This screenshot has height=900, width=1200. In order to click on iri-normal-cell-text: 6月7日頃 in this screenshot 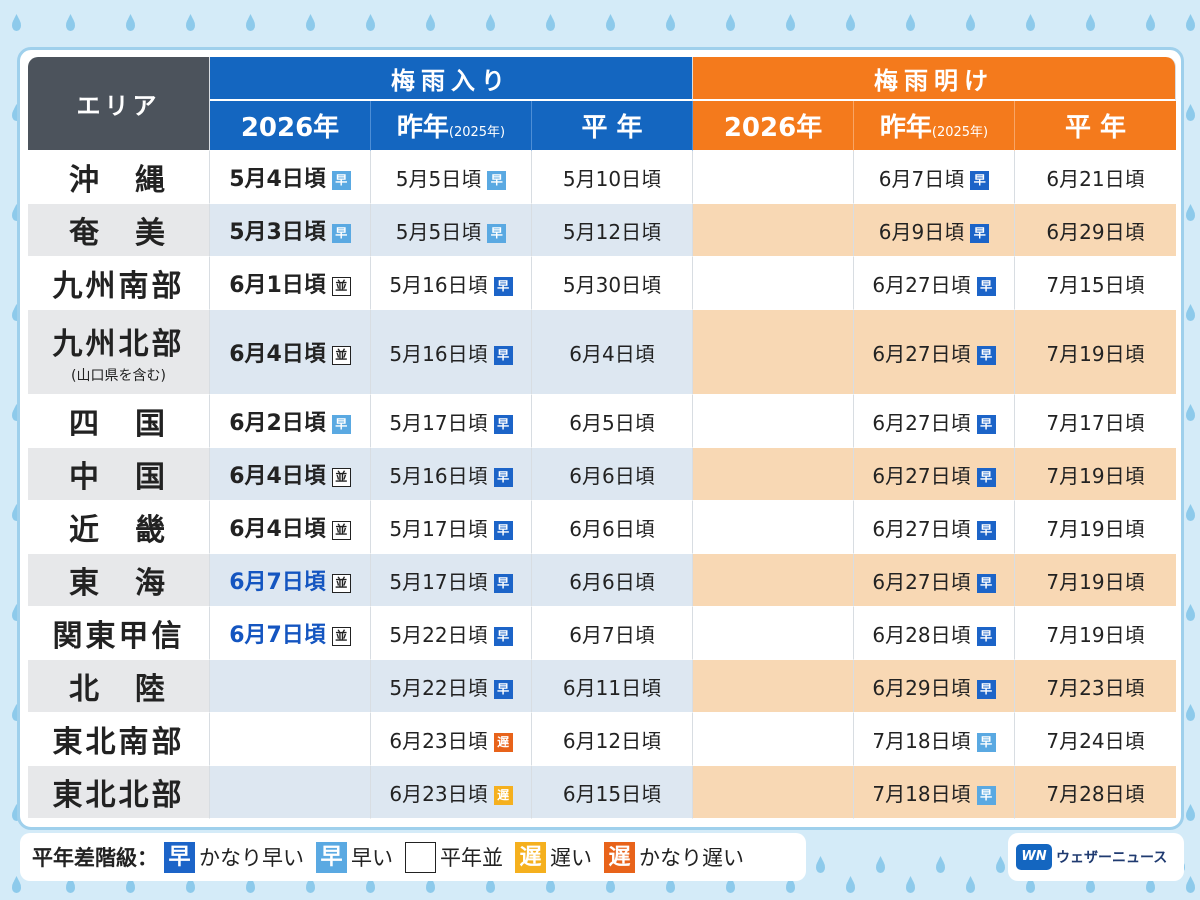, I will do `click(612, 634)`.